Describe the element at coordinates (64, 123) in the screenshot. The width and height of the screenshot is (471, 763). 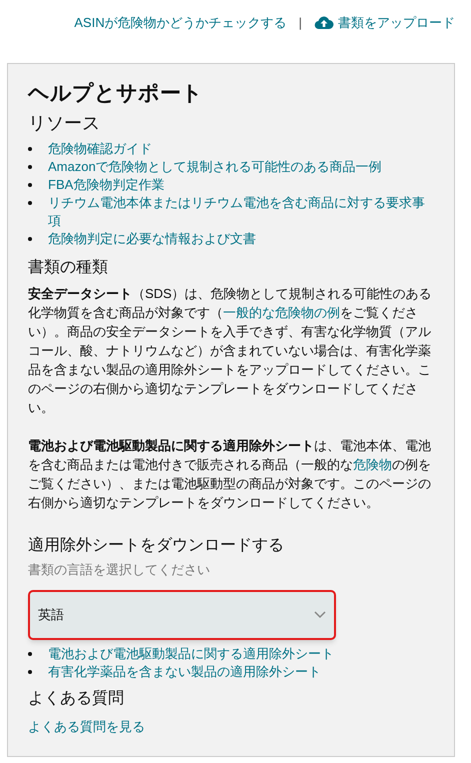
I see `section-heading: リソース` at that location.